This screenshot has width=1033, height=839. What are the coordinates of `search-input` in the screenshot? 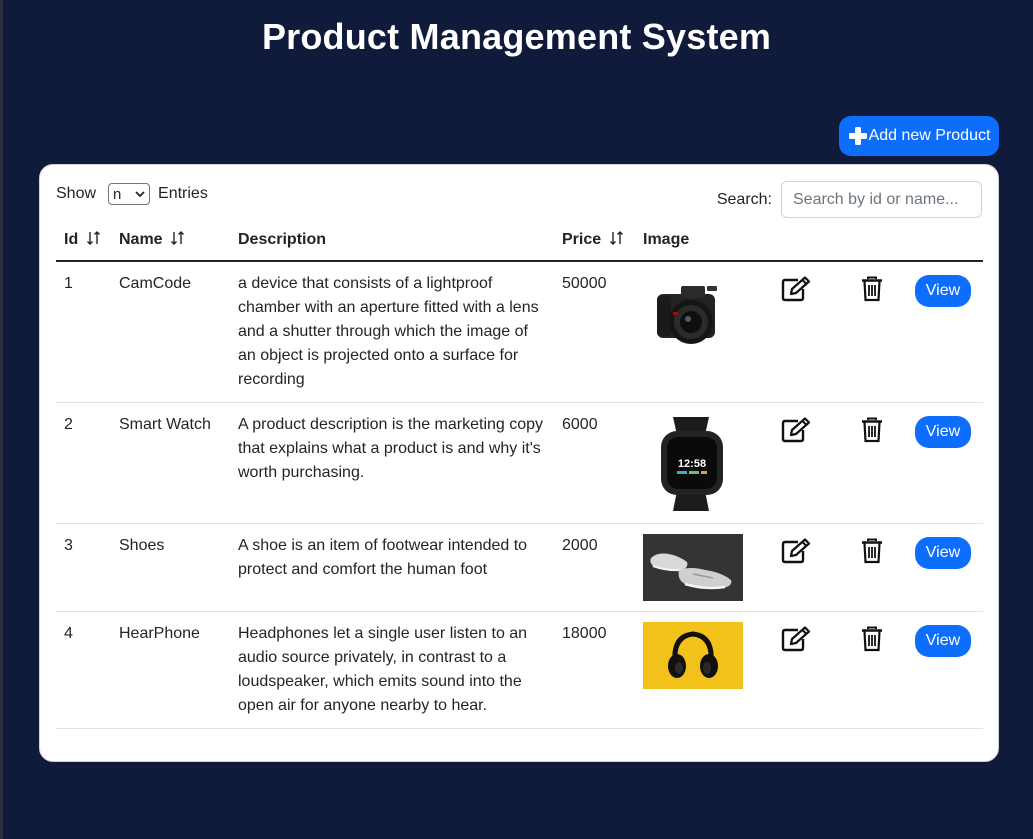 It's located at (881, 199).